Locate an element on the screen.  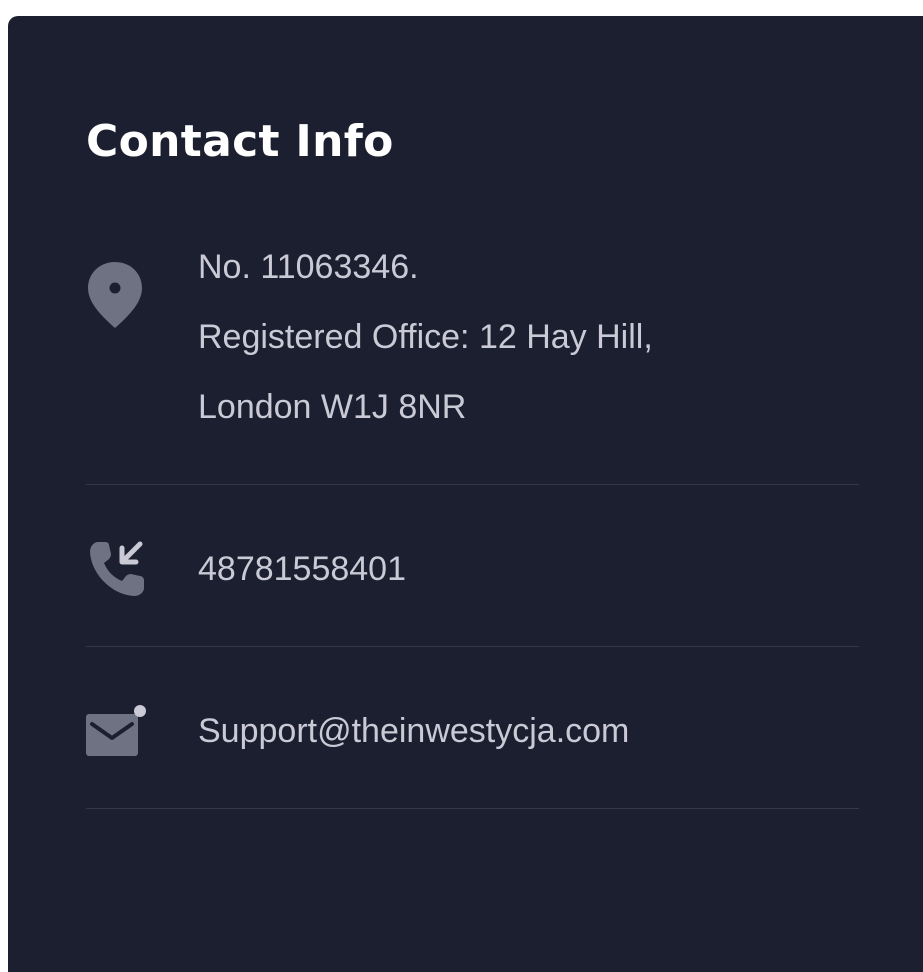
phone-incoming-icon is located at coordinates (117, 568).